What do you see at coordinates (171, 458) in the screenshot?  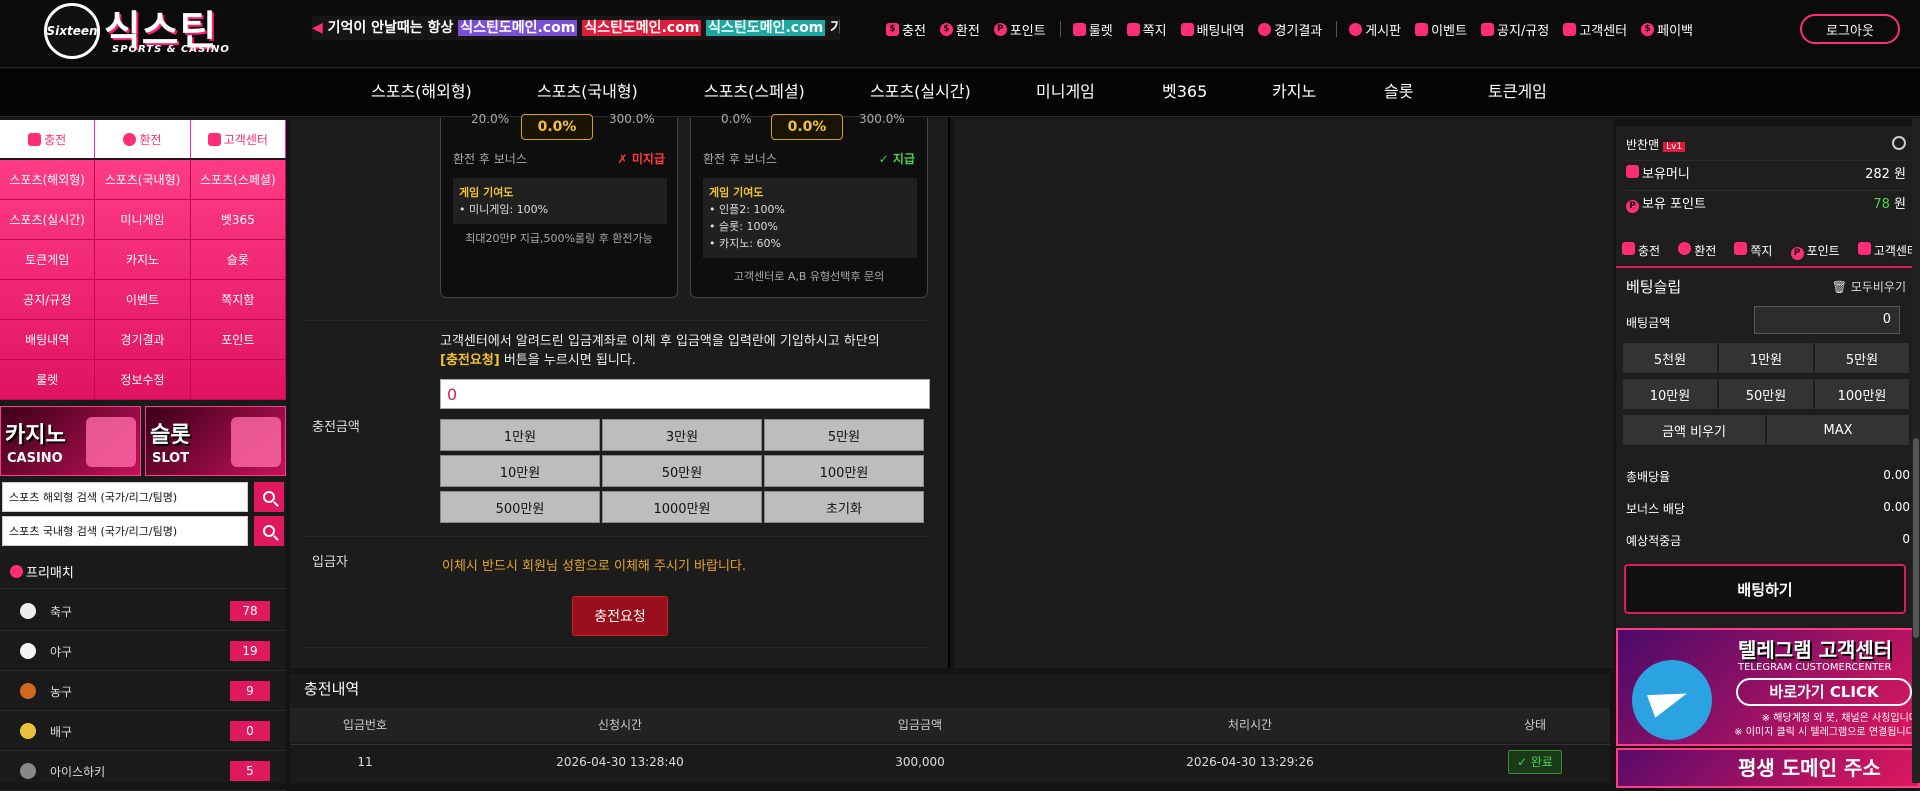 I see `slot-banner-sub: SLOT` at bounding box center [171, 458].